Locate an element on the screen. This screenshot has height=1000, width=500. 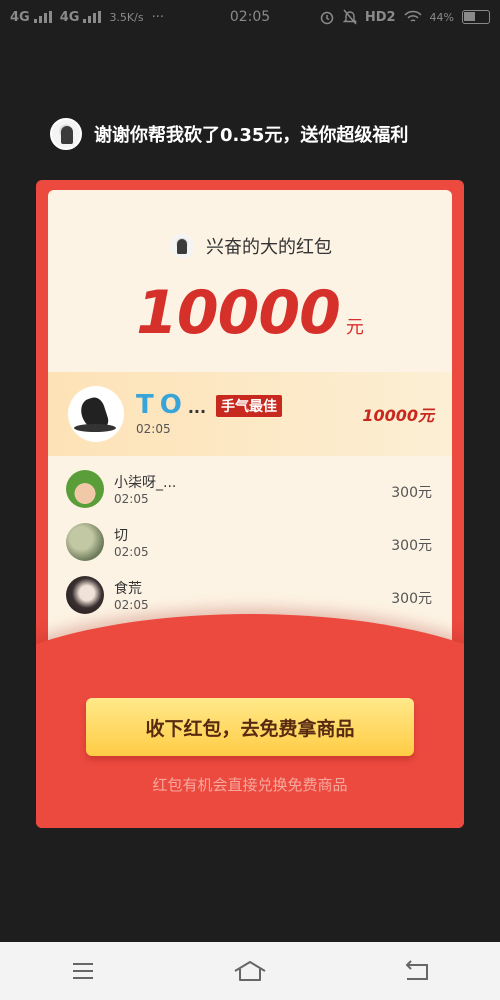
envelope-amount: 10000 元 is located at coordinates (250, 313).